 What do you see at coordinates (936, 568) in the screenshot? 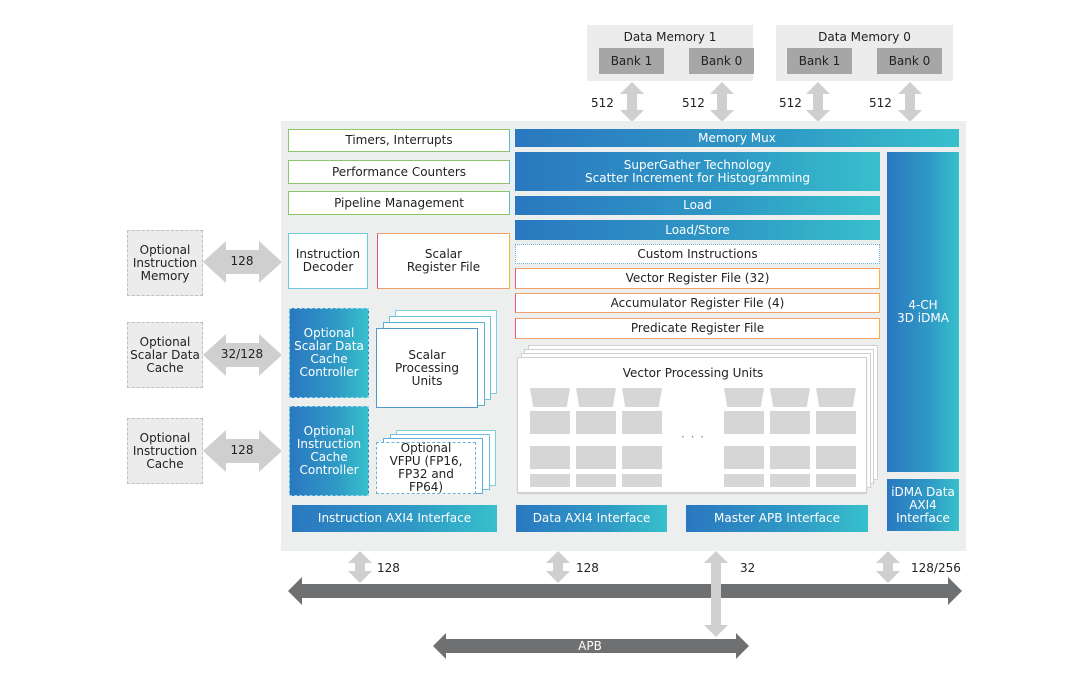
I see `bus-width-label: 128/256` at bounding box center [936, 568].